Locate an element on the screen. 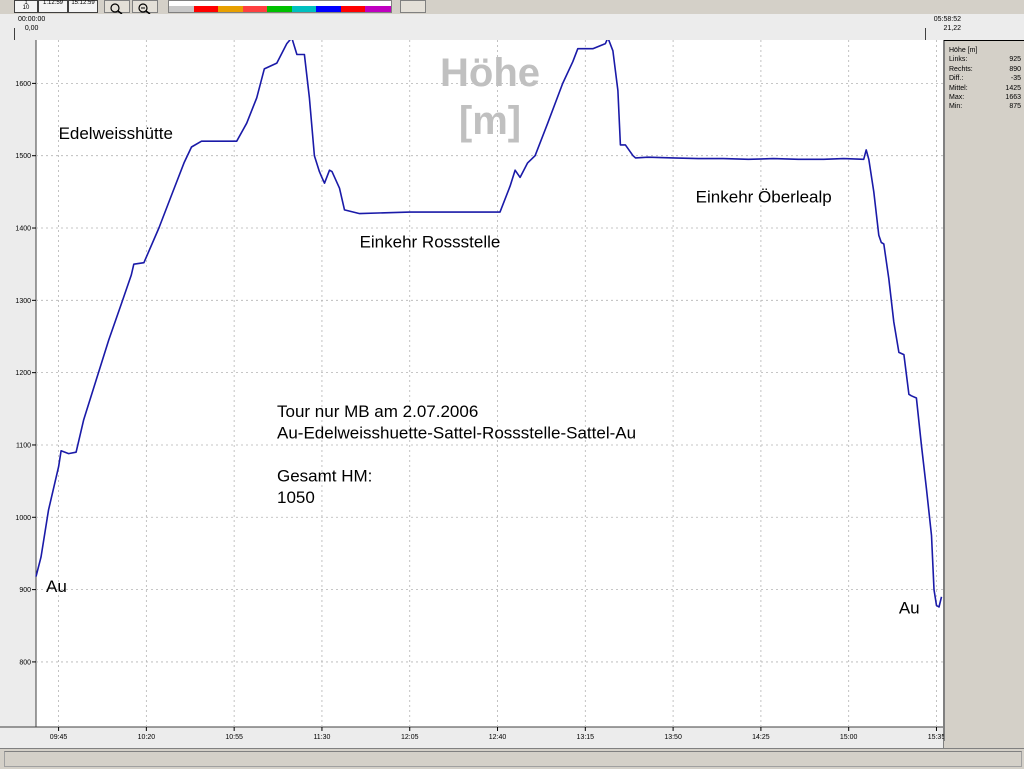 The width and height of the screenshot is (1024, 769). status-bar is located at coordinates (512, 758).